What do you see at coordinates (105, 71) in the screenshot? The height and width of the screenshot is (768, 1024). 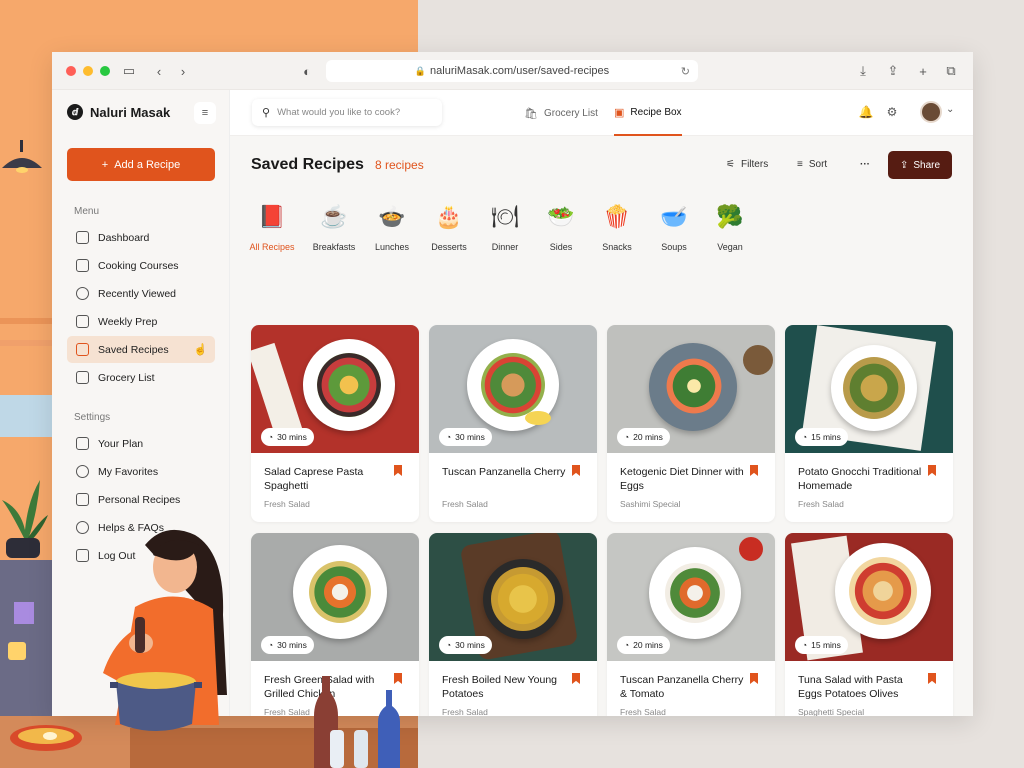 I see `maximize-window-button` at bounding box center [105, 71].